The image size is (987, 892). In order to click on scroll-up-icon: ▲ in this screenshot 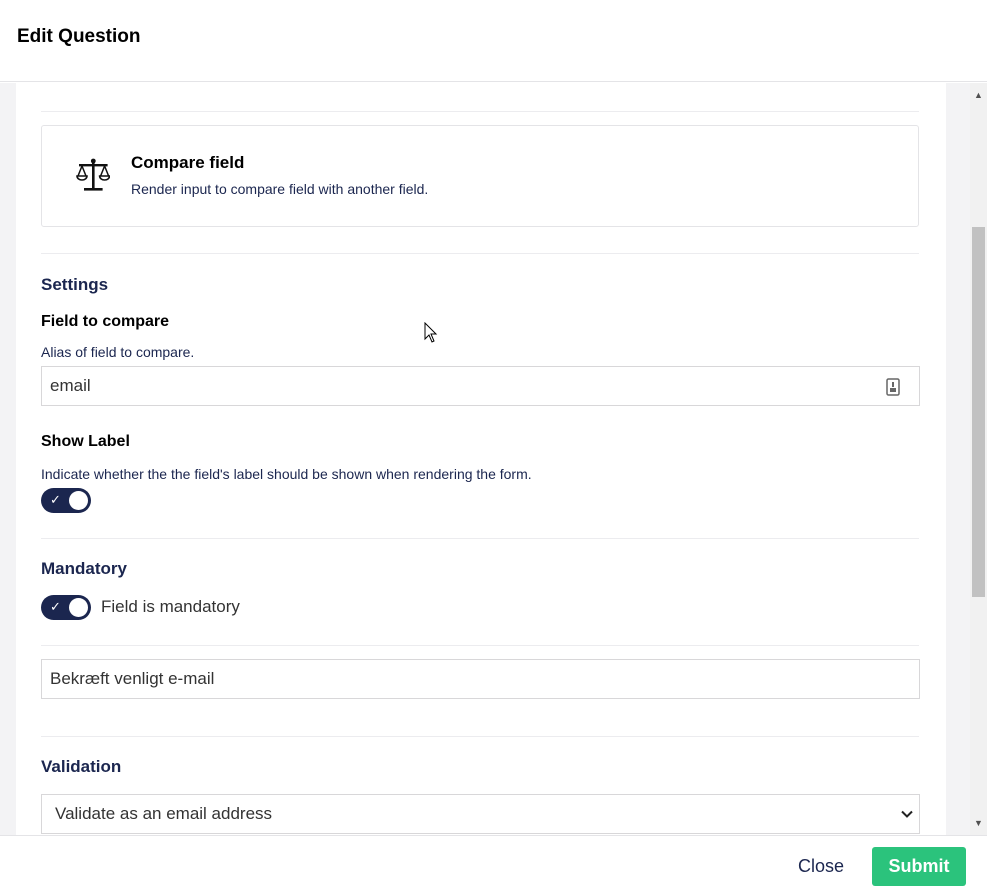, I will do `click(978, 95)`.